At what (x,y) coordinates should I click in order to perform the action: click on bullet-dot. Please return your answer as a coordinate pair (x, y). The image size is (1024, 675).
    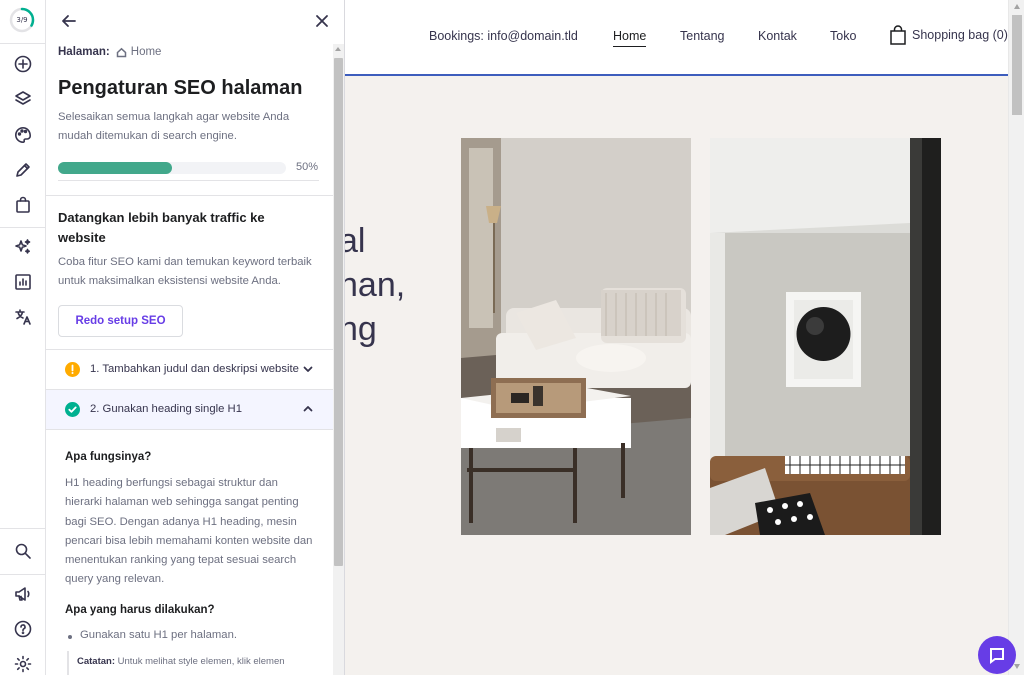
    Looking at the image, I should click on (70, 637).